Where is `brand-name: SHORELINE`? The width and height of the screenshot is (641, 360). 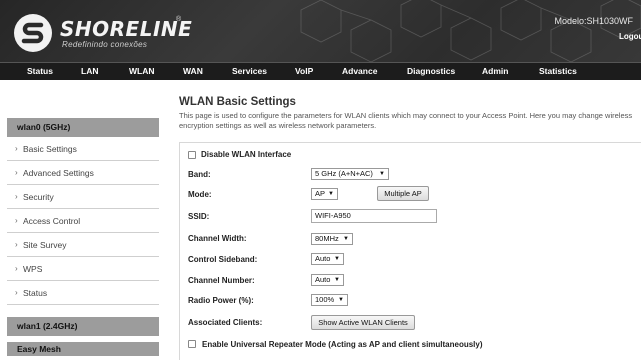 brand-name: SHORELINE is located at coordinates (126, 29).